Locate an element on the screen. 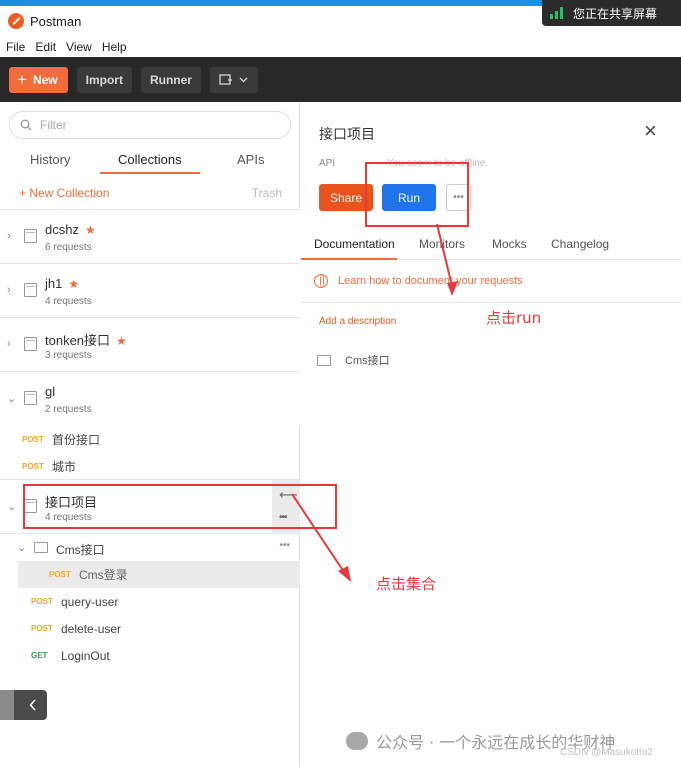 This screenshot has width=681, height=767. annotation-click-run: 点击run is located at coordinates (514, 318).